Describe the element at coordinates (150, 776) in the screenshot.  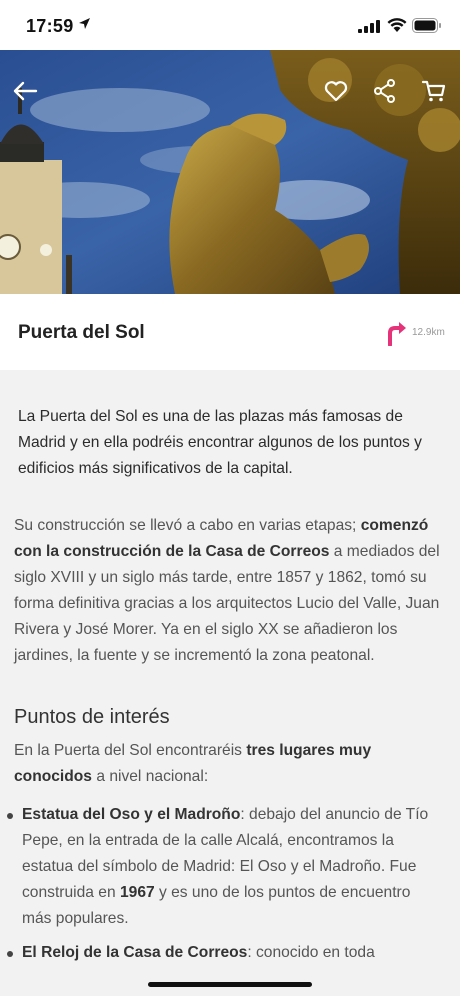
I see `section-intro-text-end: a nivel nacional:` at that location.